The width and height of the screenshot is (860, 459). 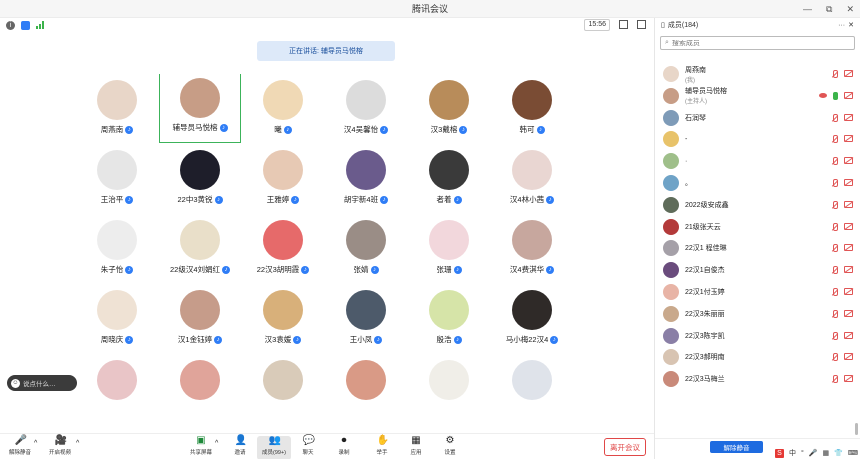 What do you see at coordinates (758, 336) in the screenshot?
I see `member-row: 22汉3陈宇凯` at bounding box center [758, 336].